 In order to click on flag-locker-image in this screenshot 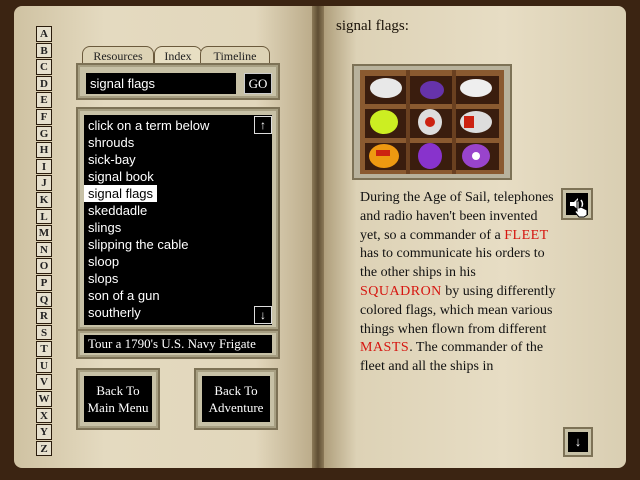, I will do `click(432, 122)`.